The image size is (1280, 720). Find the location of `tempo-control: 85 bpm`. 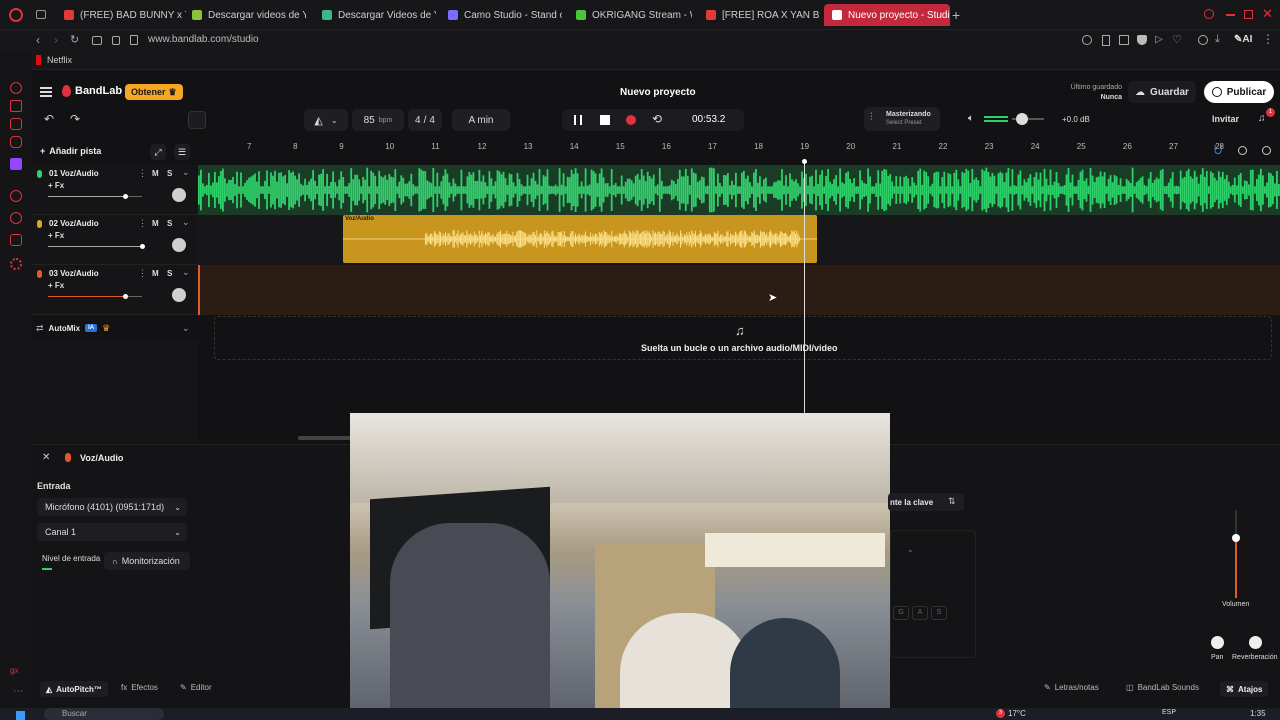

tempo-control: 85 bpm is located at coordinates (378, 120).